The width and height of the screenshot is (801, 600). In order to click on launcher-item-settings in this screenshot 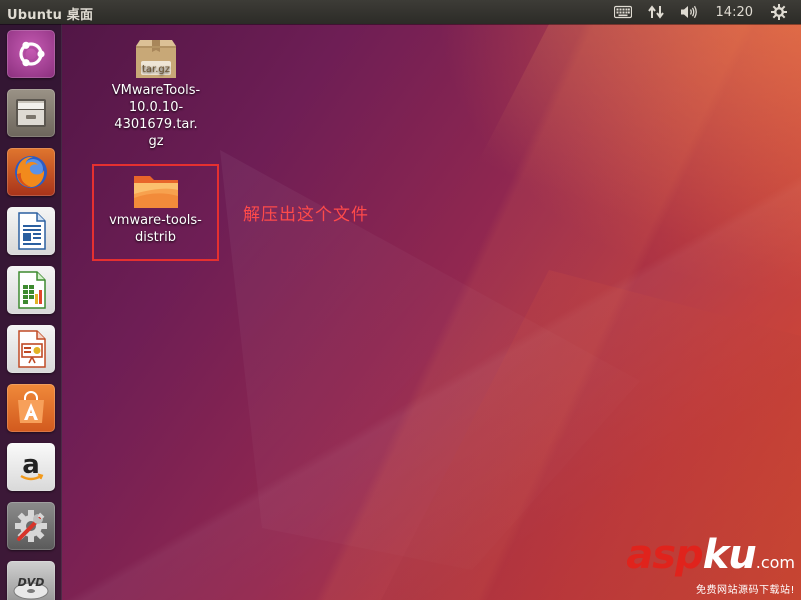, I will do `click(31, 526)`.